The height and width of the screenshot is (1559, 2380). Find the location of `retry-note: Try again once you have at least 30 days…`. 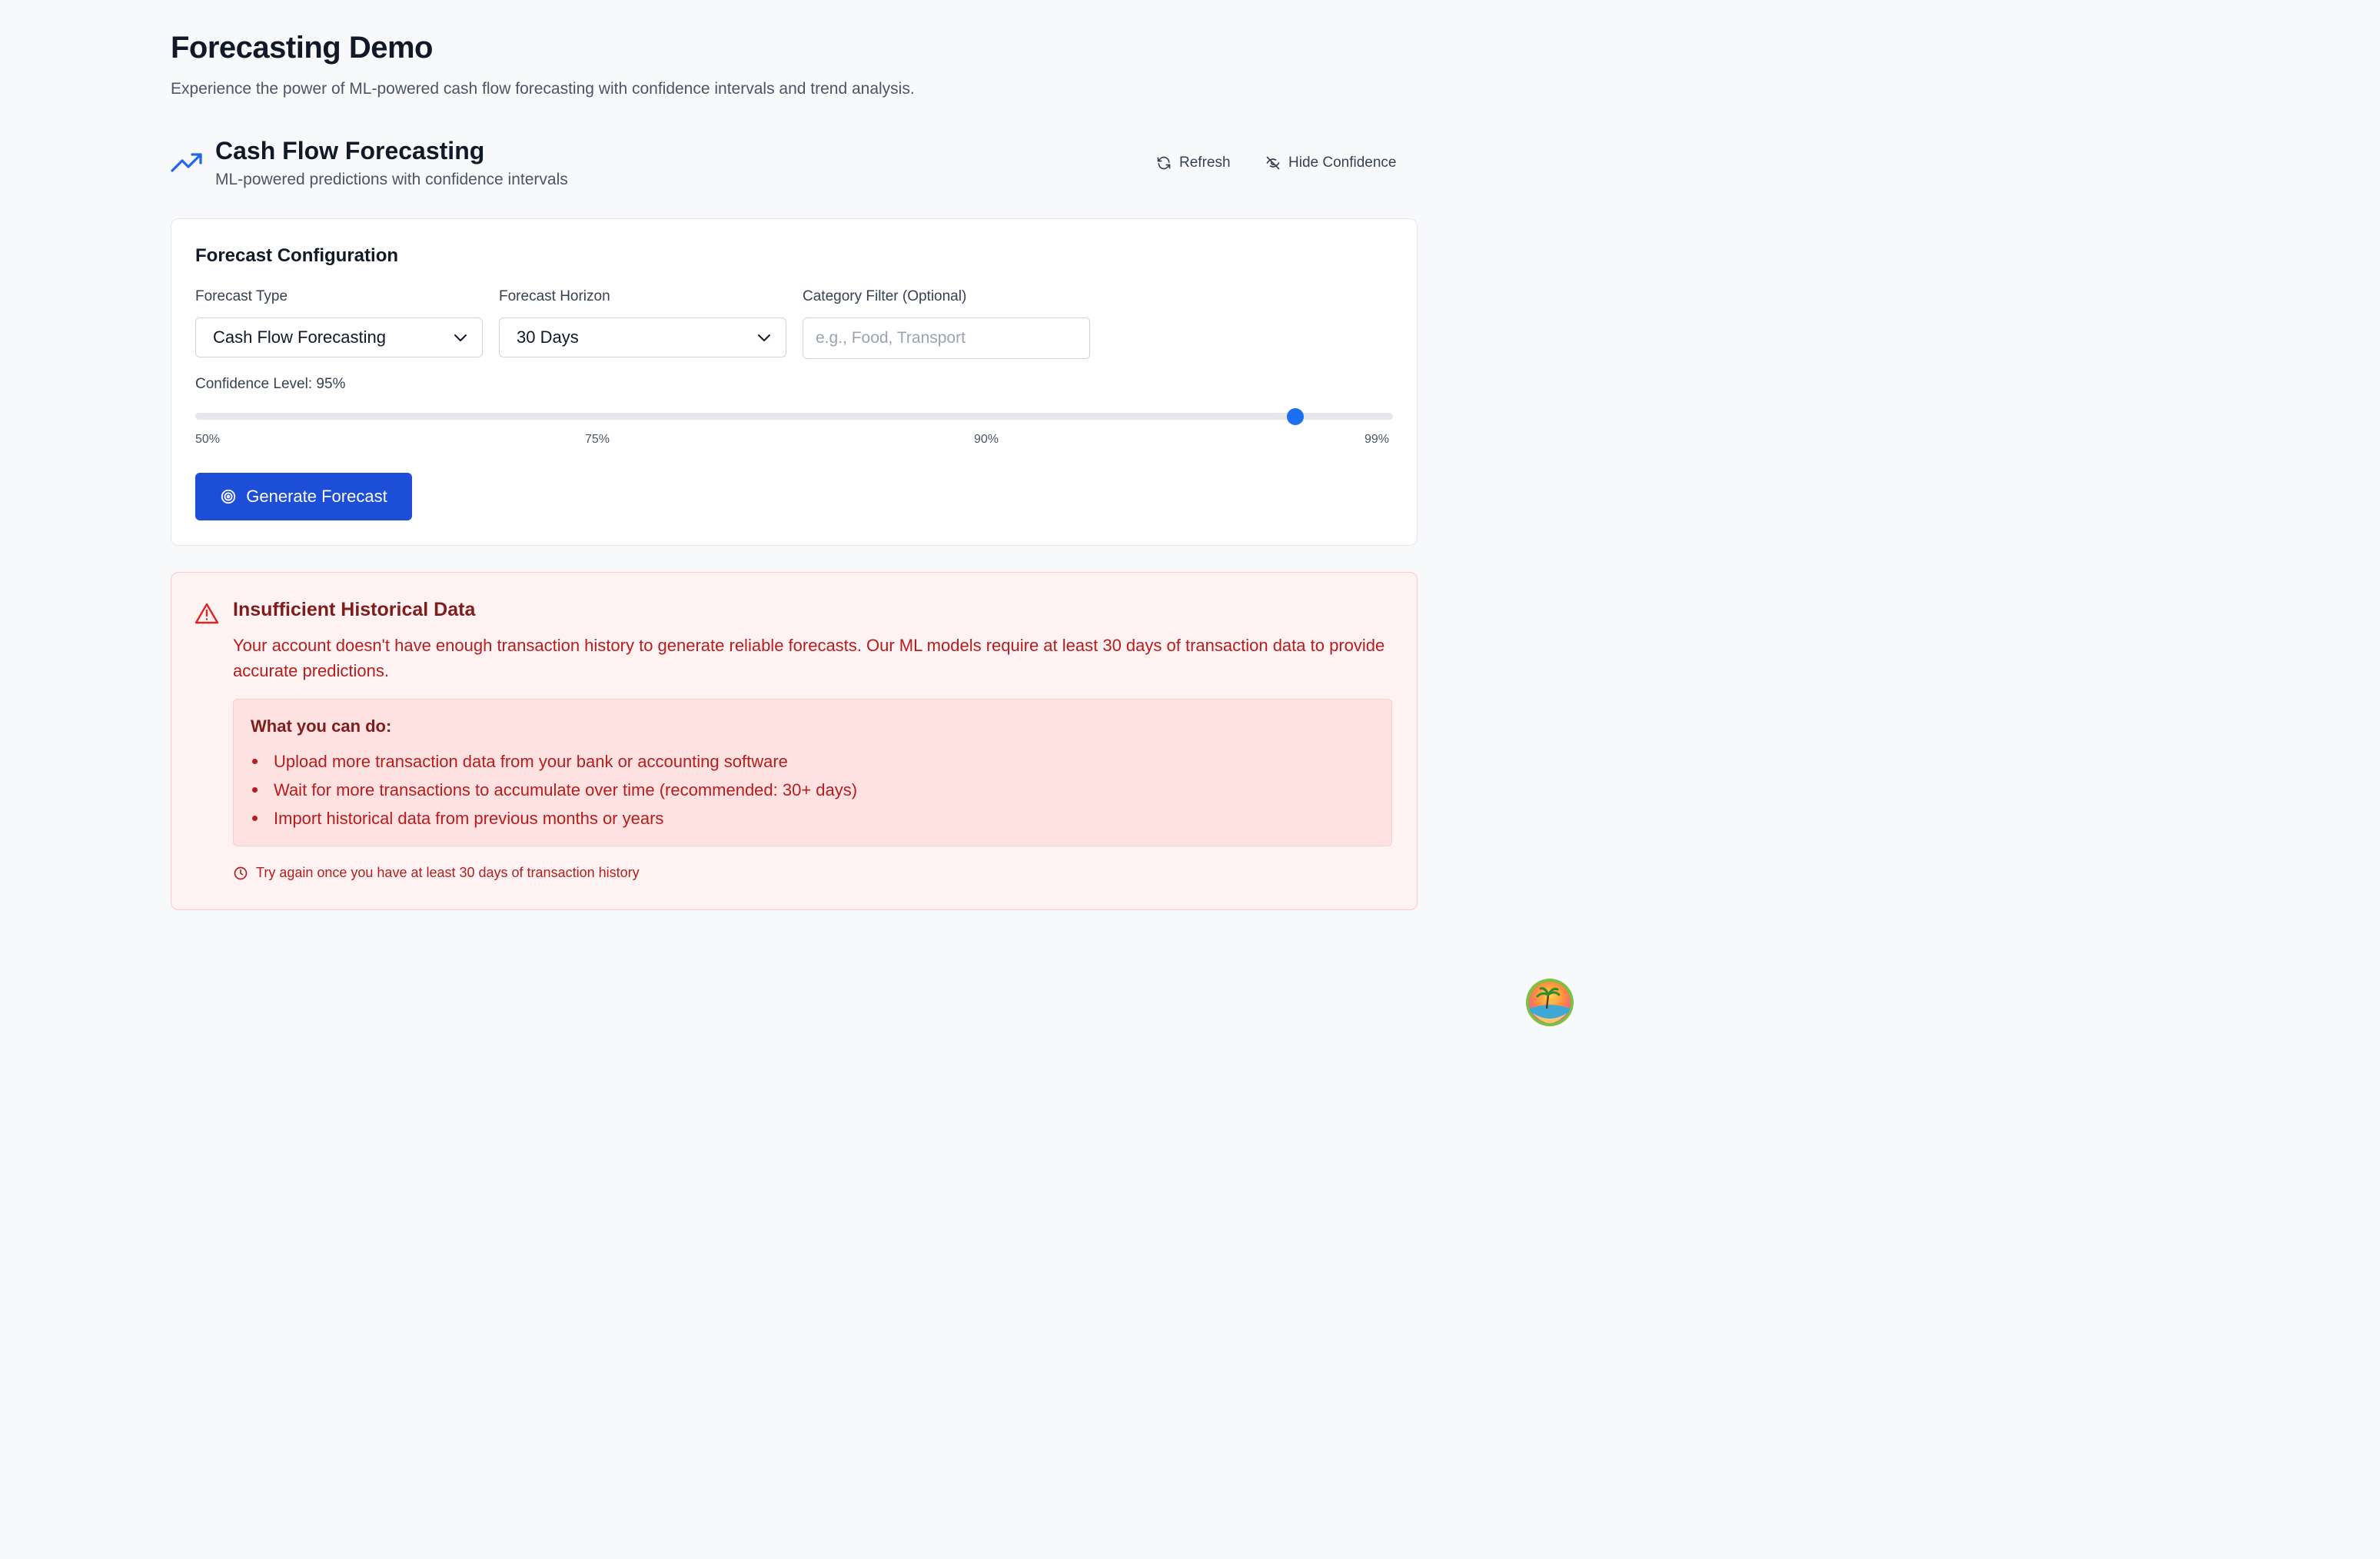

retry-note: Try again once you have at least 30 days… is located at coordinates (436, 873).